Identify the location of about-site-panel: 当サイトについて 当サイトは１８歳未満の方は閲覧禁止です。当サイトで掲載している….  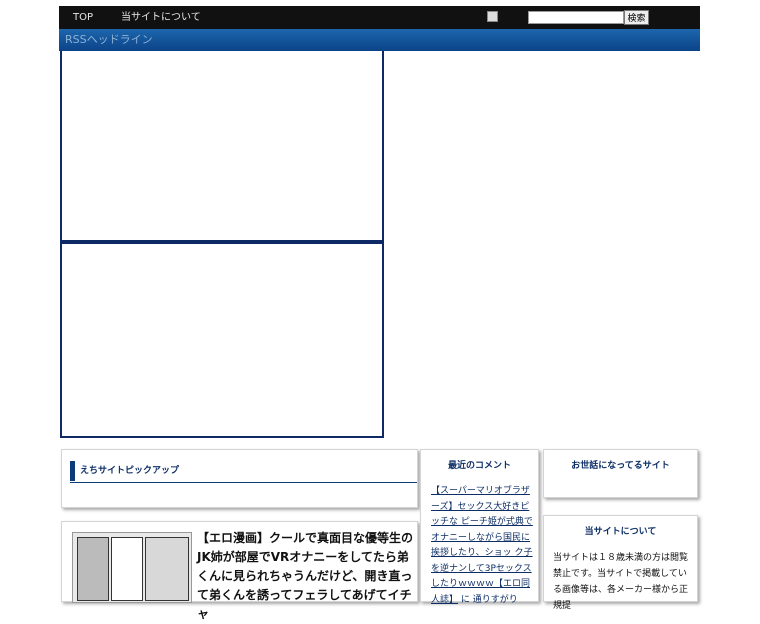
(620, 563).